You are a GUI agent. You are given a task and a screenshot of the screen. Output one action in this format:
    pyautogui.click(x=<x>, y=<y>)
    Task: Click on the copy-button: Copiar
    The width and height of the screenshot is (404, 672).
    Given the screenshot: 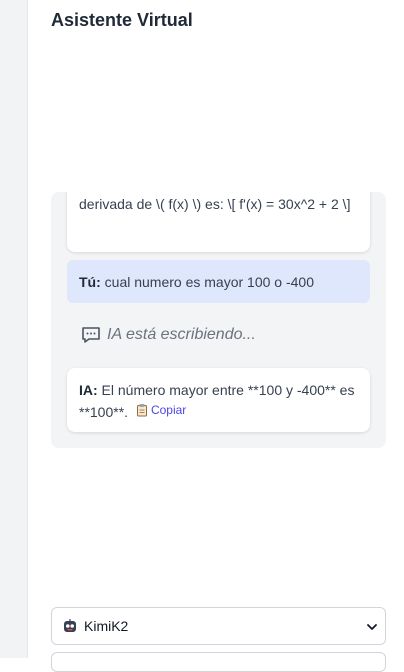 What is the action you would take?
    pyautogui.click(x=161, y=410)
    